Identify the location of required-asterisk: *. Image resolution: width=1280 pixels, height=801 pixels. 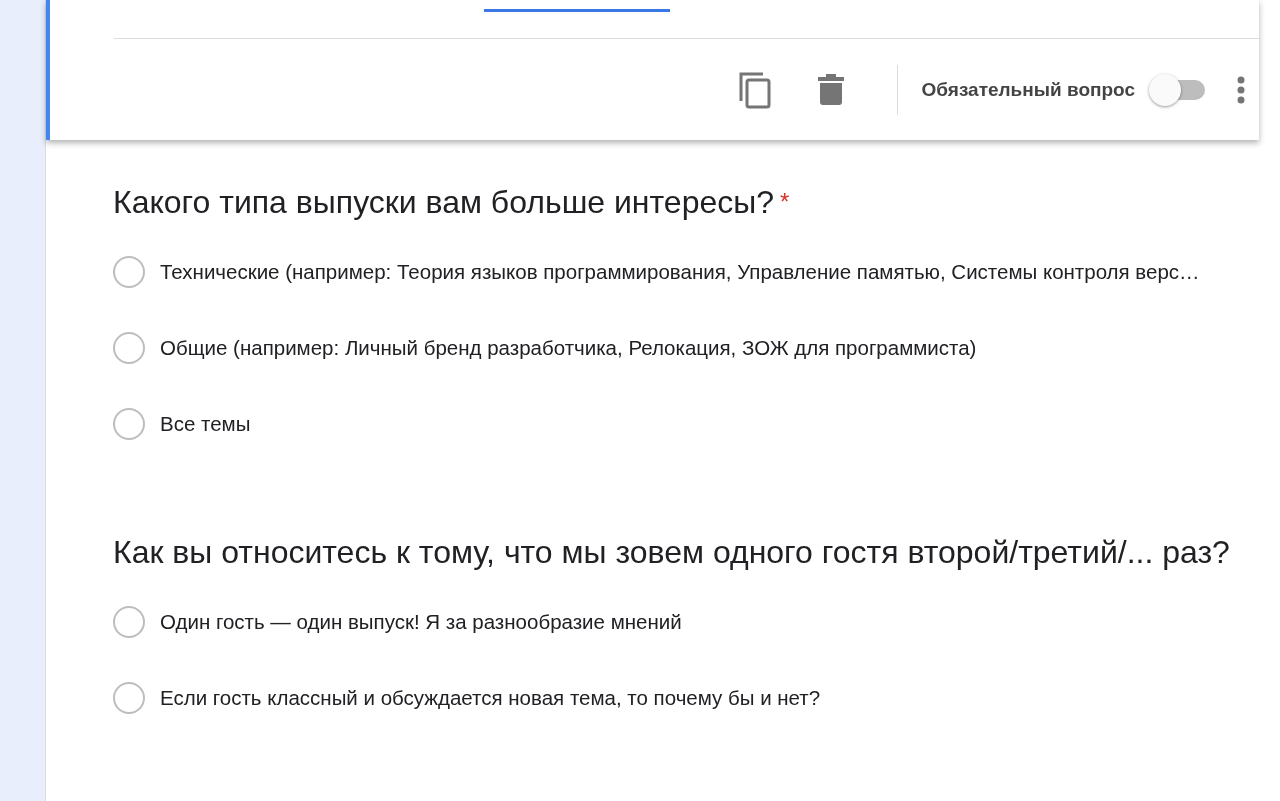
(785, 201).